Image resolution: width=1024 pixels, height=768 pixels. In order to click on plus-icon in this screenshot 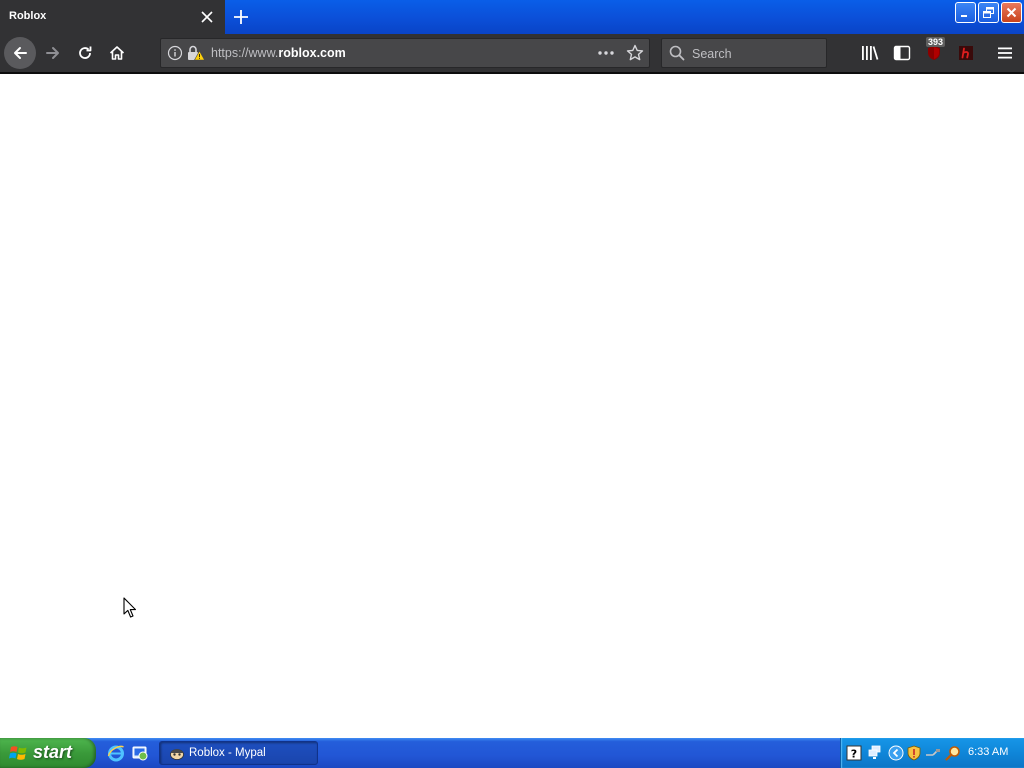, I will do `click(241, 17)`.